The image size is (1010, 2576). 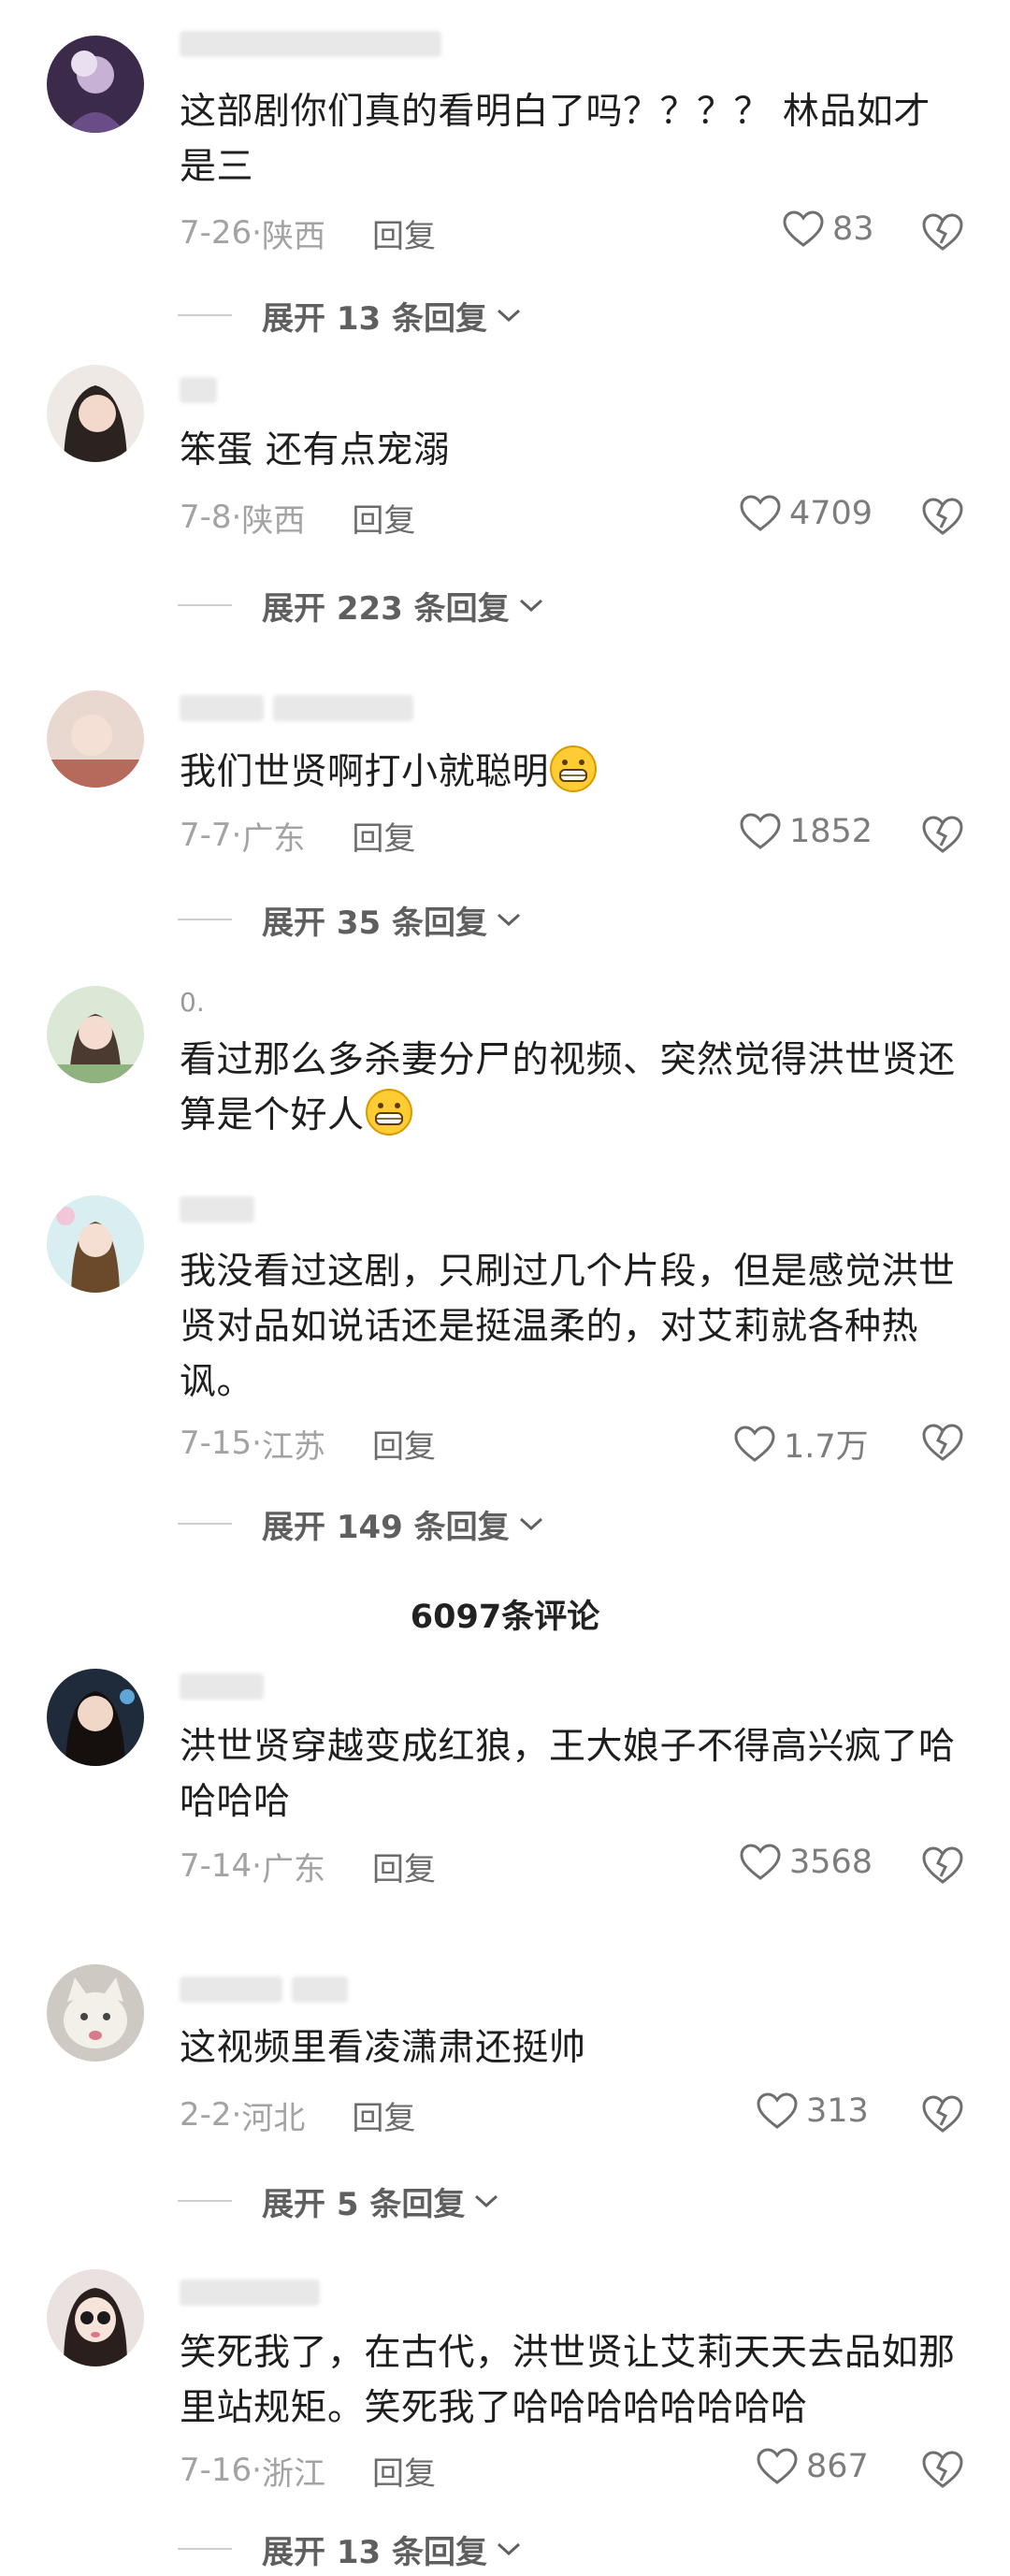 What do you see at coordinates (206, 2115) in the screenshot?
I see `comment-date: 2-2` at bounding box center [206, 2115].